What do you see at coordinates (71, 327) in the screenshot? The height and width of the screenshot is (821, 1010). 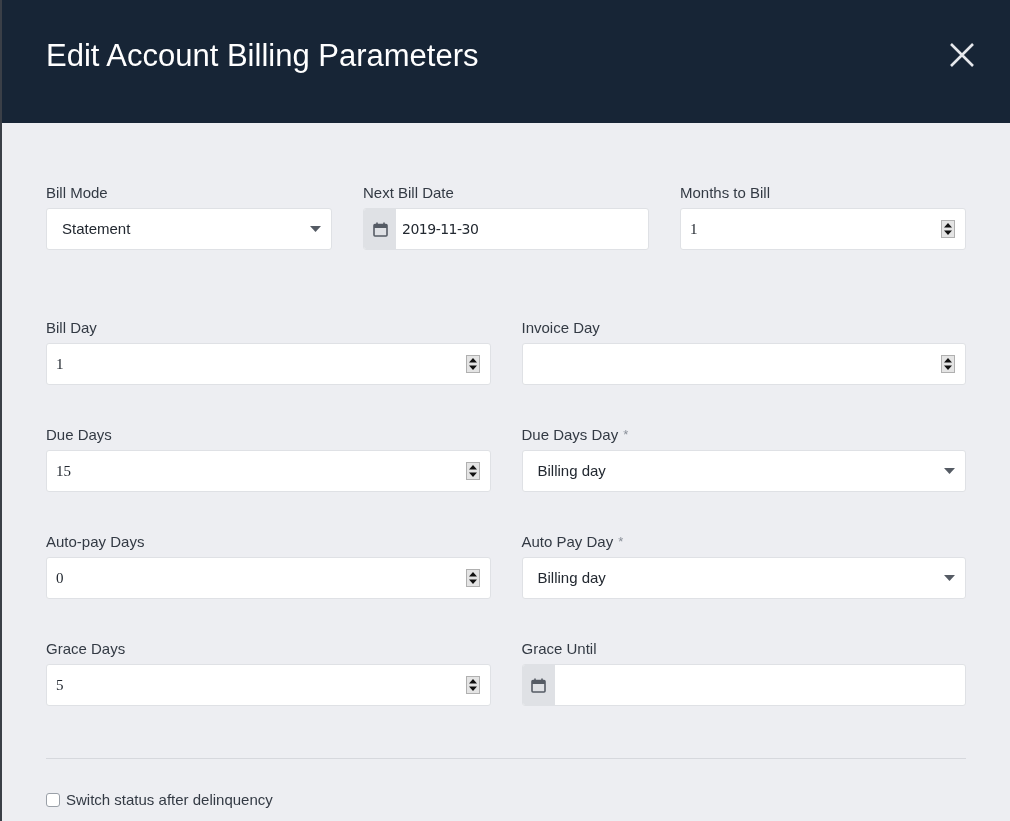 I see `field-label: Bill Day` at bounding box center [71, 327].